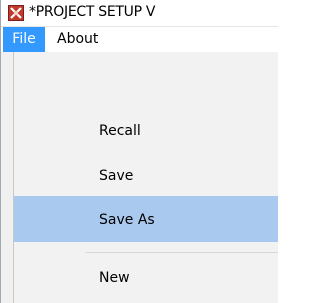 The height and width of the screenshot is (303, 320). I want to click on title-bar: *PROJECT SETUP V, so click(139, 13).